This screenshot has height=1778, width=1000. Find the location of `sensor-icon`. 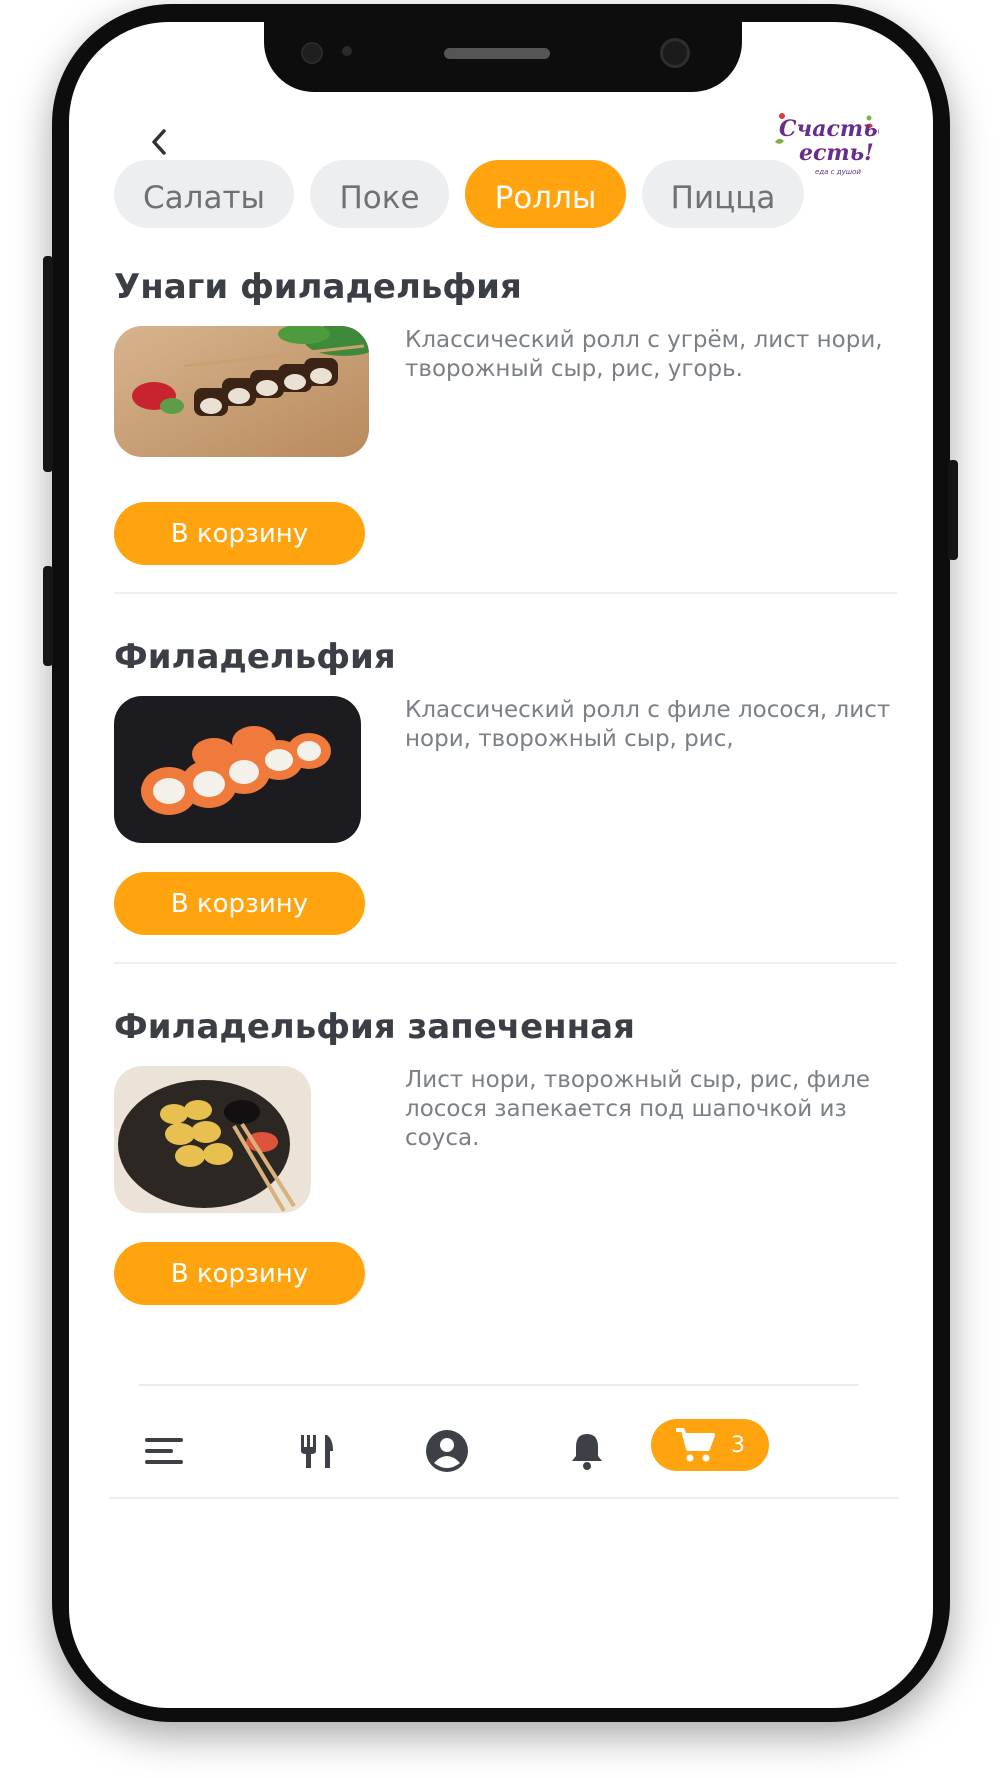

sensor-icon is located at coordinates (347, 51).